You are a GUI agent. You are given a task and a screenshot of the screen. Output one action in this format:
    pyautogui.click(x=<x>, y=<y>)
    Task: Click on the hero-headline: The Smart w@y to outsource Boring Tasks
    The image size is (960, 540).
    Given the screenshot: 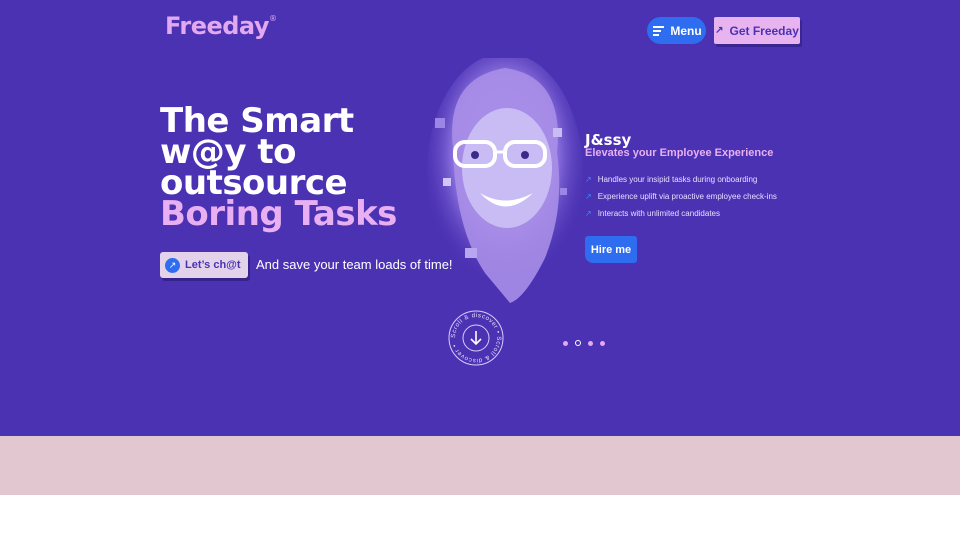 What is the action you would take?
    pyautogui.click(x=278, y=169)
    